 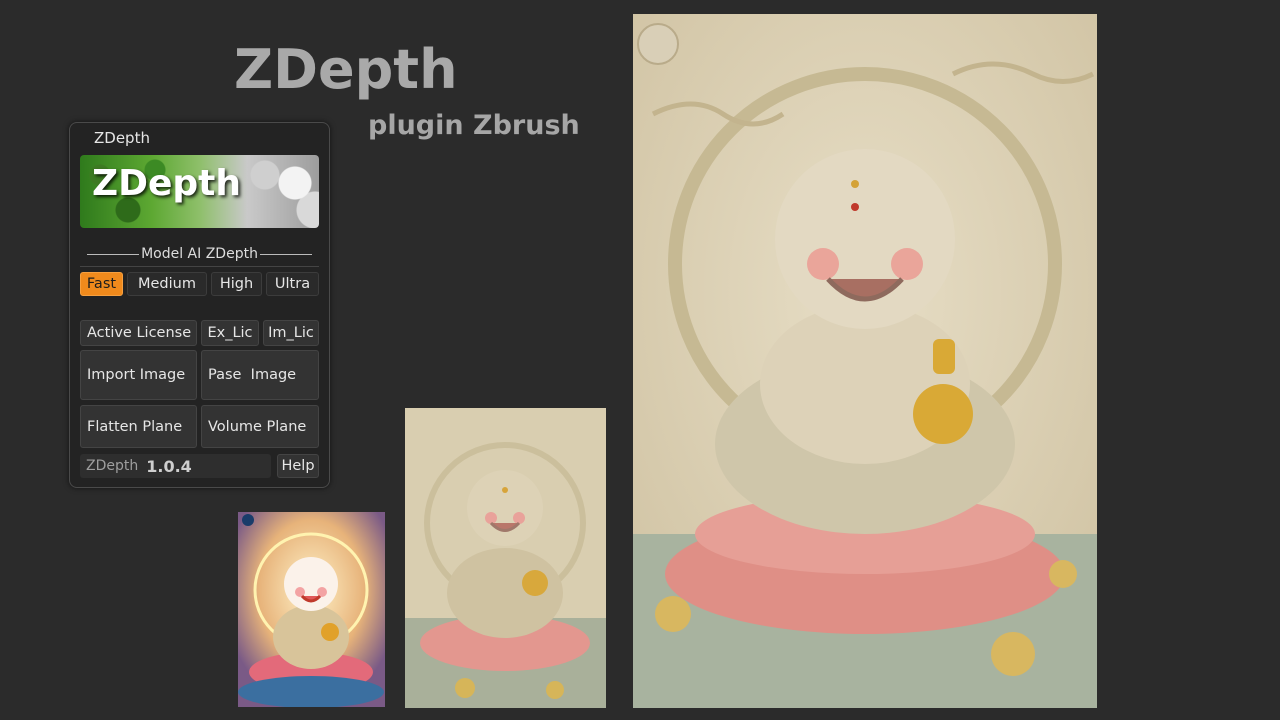 I want to click on paste-image-button: Pase Image, so click(x=260, y=375).